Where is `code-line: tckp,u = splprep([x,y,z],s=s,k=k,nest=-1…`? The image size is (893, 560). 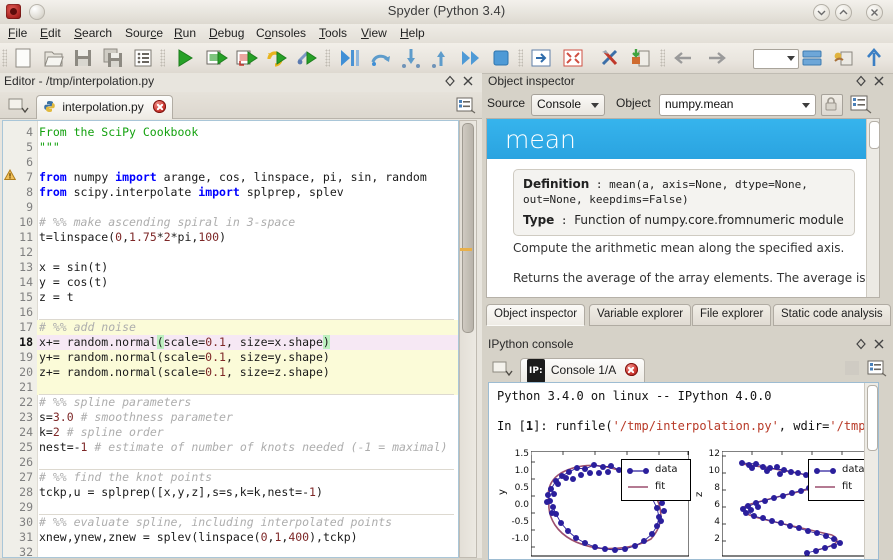
code-line: tckp,u = splprep([x,y,z],s=s,k=k,nest=-1… is located at coordinates (230, 492).